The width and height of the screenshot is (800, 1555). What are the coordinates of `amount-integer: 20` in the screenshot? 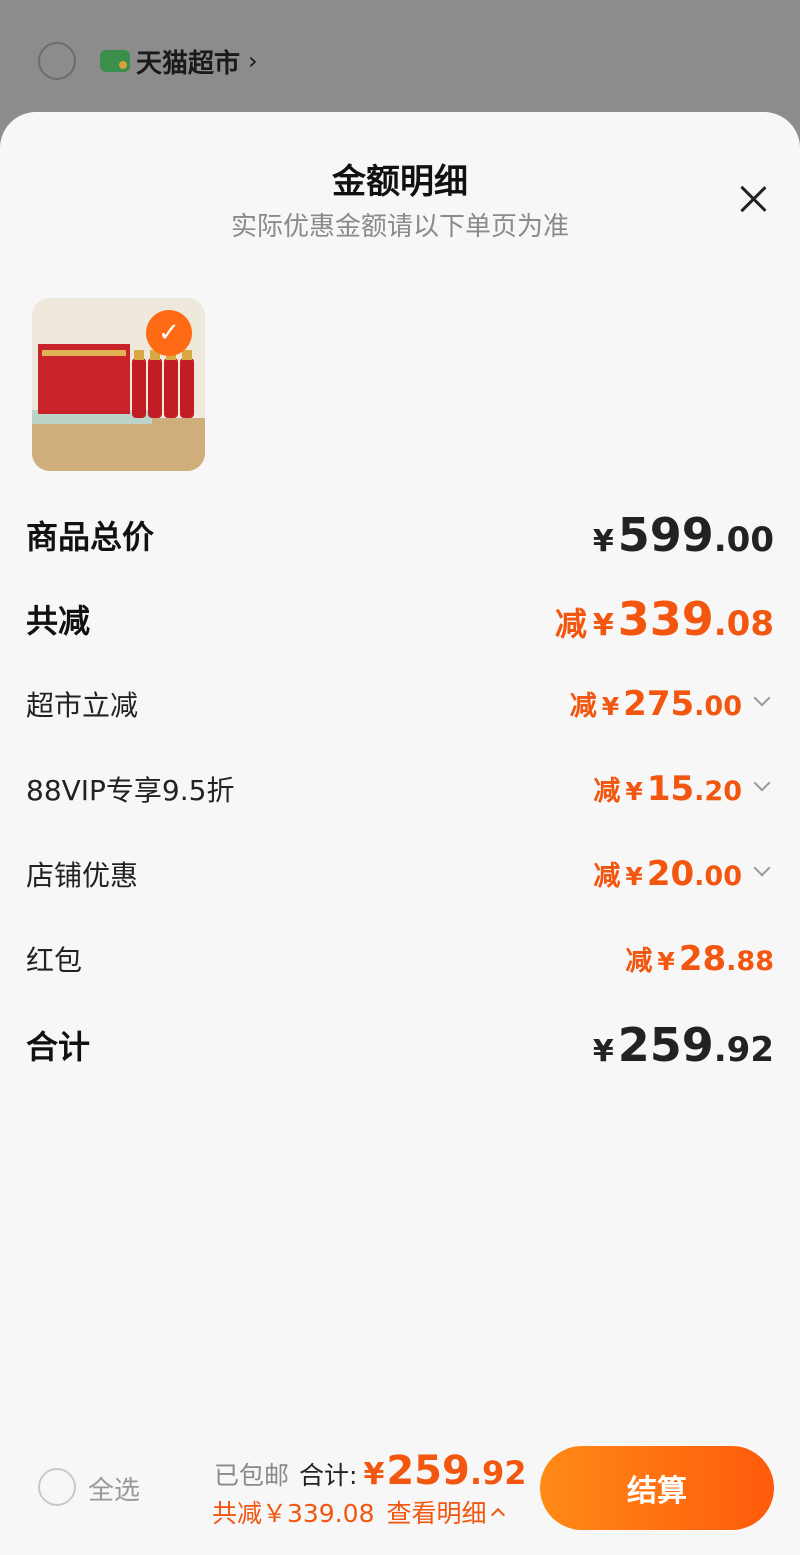 It's located at (670, 874).